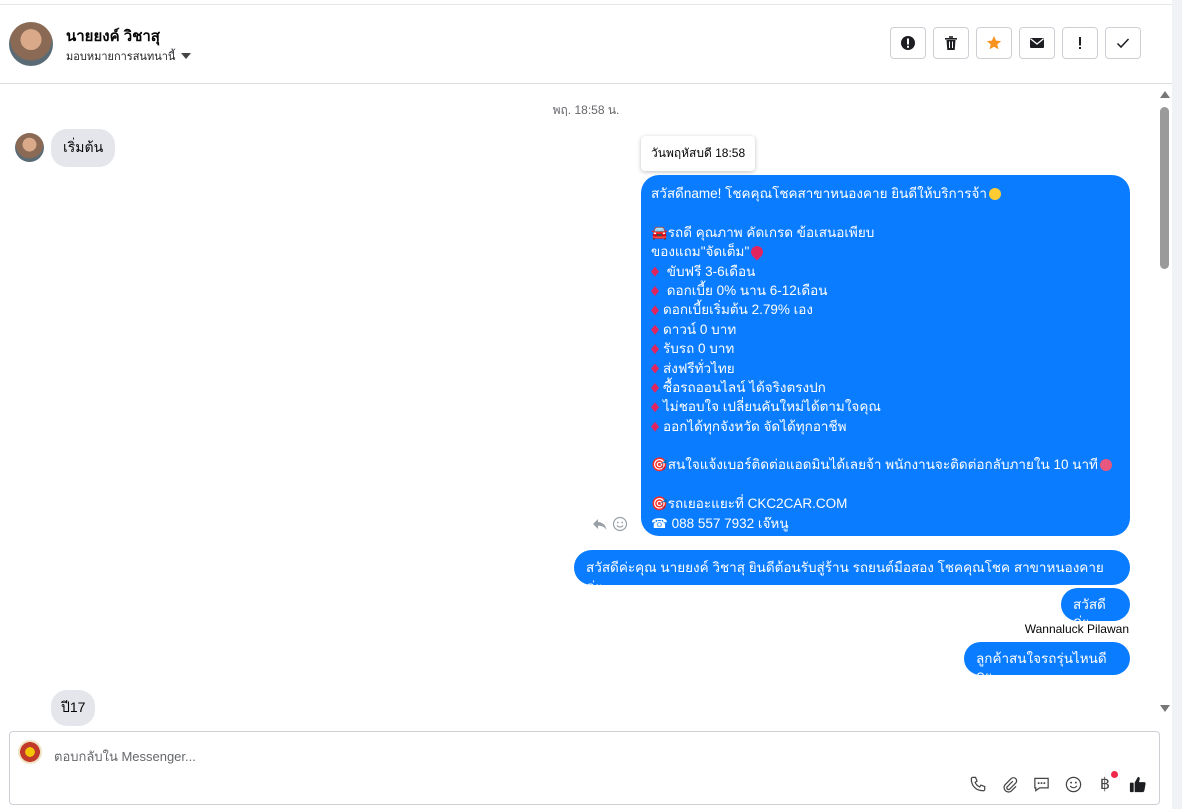 The width and height of the screenshot is (1182, 809). I want to click on timestamp-tooltip: วันพฤหัสบดี 18:58, so click(698, 153).